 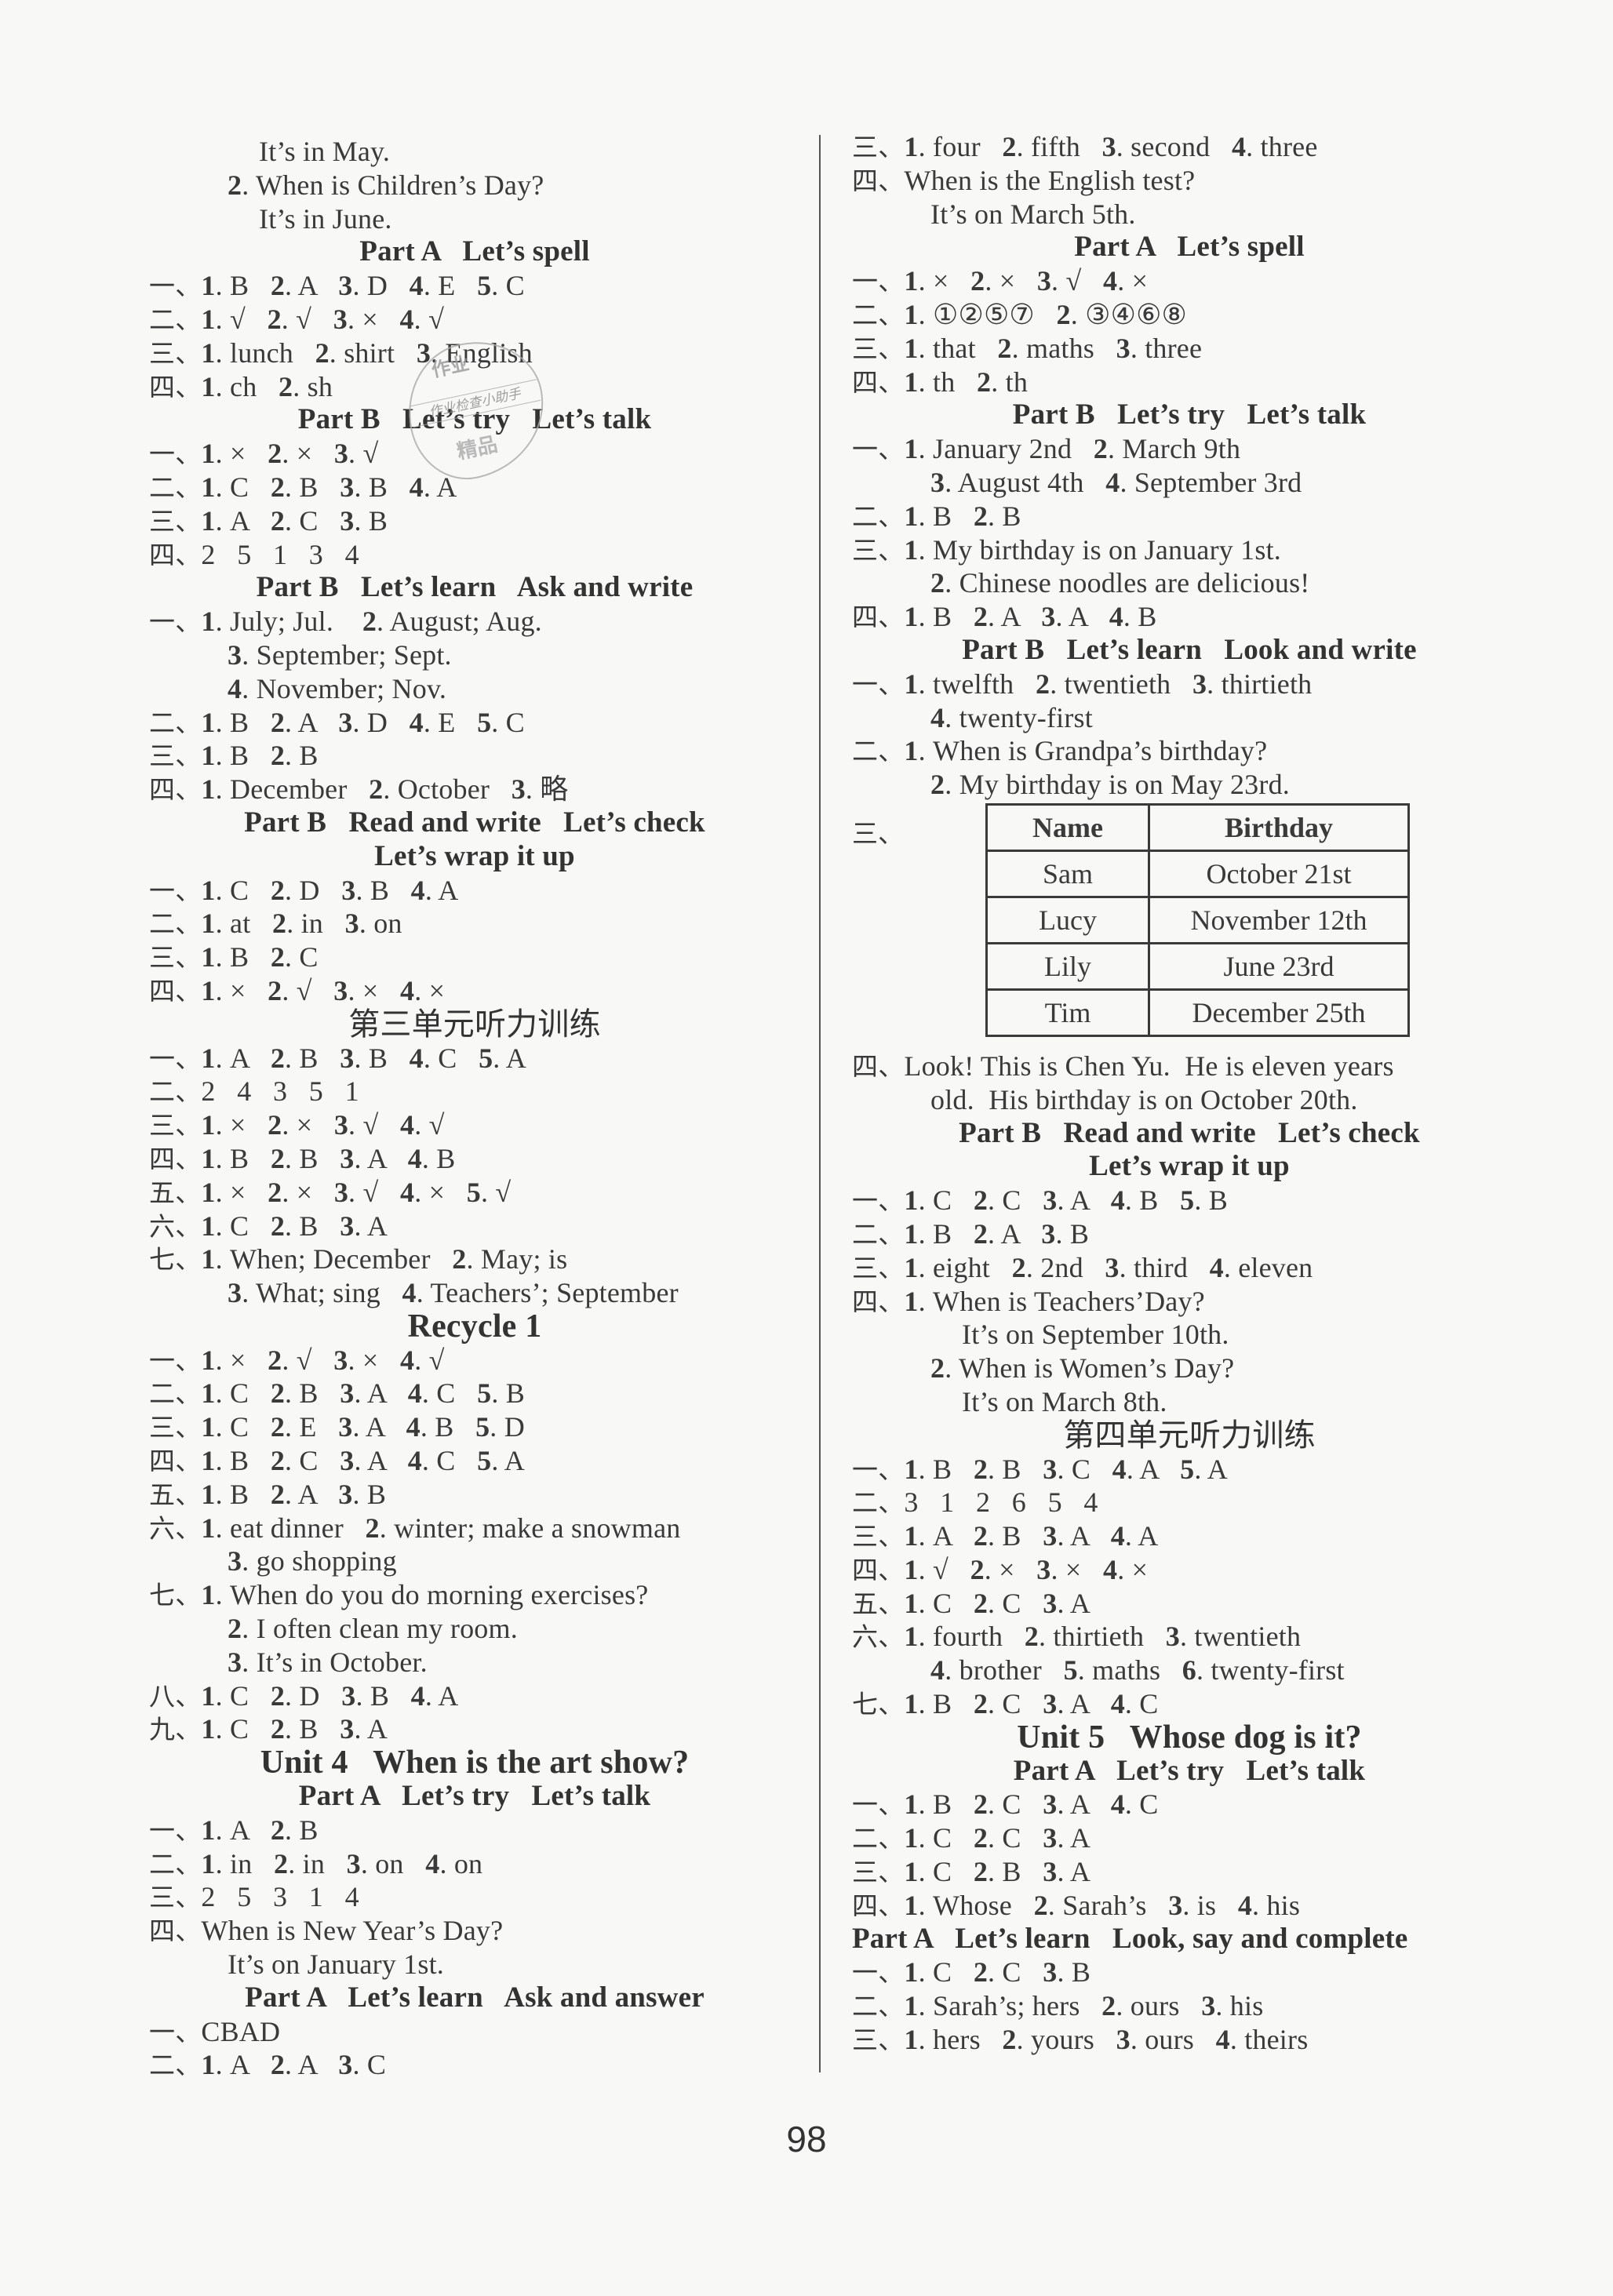 I want to click on answer-line: 五、1. × 2. × 3. √ 4. × 5. √, so click(x=474, y=1193).